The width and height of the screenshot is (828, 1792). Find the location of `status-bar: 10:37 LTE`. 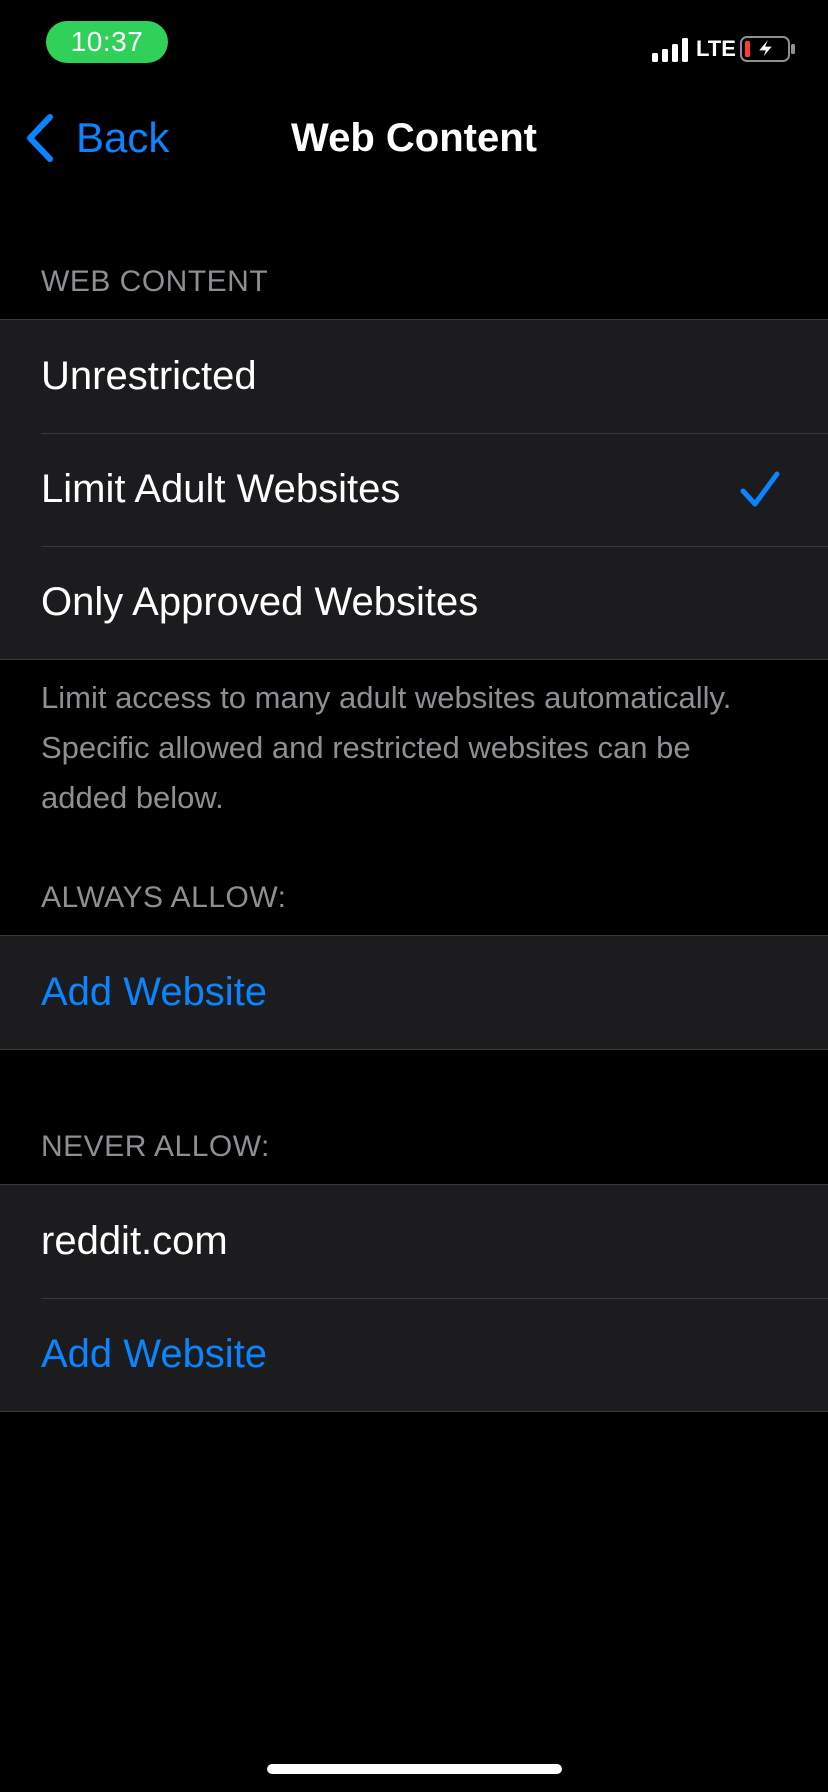

status-bar: 10:37 LTE is located at coordinates (414, 50).